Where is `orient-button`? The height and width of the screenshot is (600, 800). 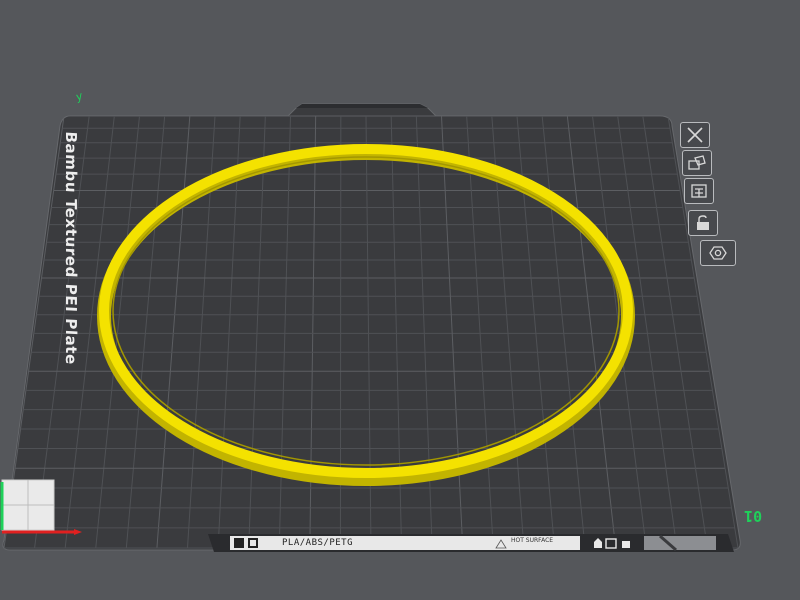
orient-button is located at coordinates (699, 191).